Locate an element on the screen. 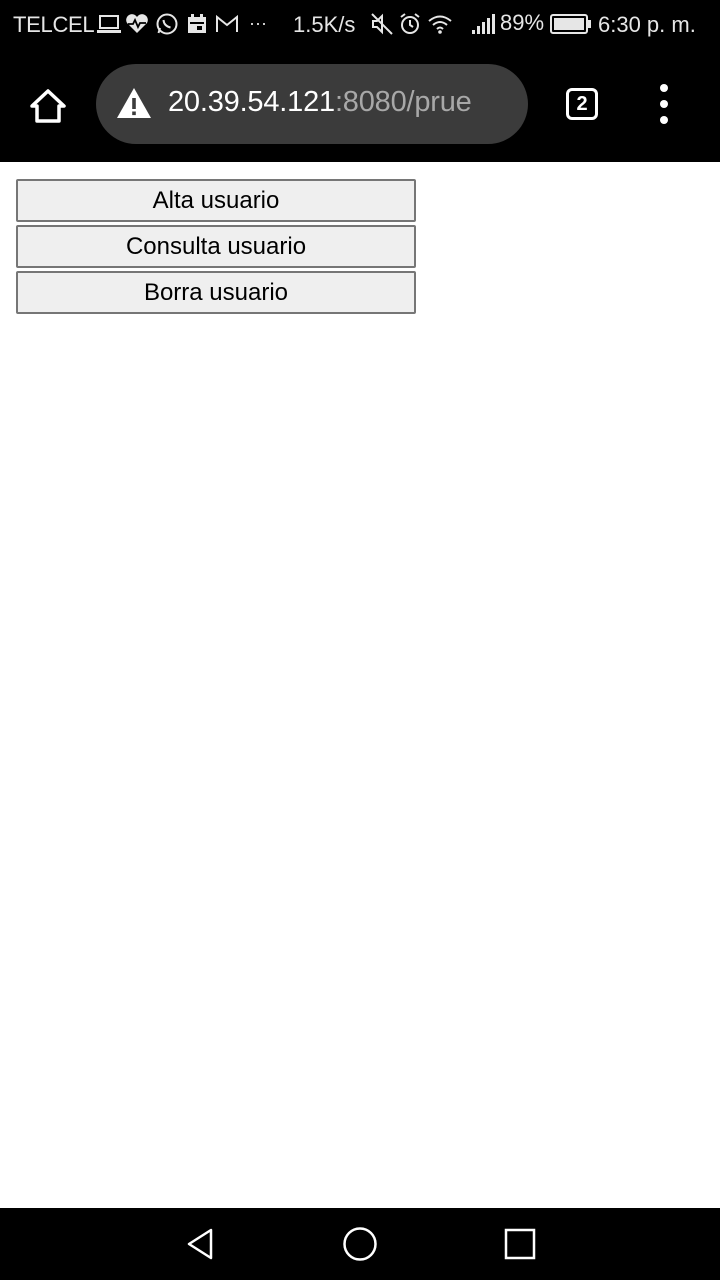 The width and height of the screenshot is (720, 1280). calendar-icon is located at coordinates (197, 24).